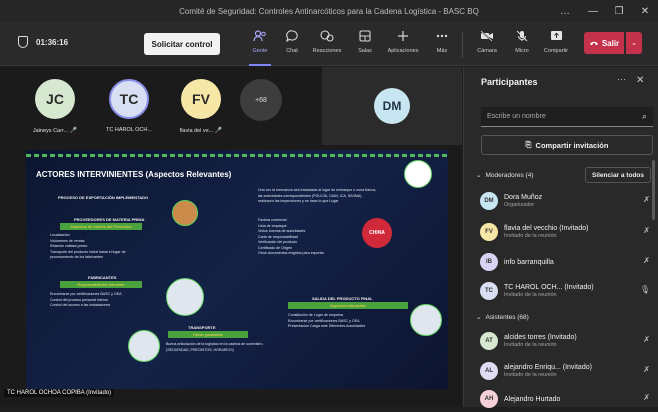  What do you see at coordinates (522, 45) in the screenshot?
I see `mic-button: Micro` at bounding box center [522, 45].